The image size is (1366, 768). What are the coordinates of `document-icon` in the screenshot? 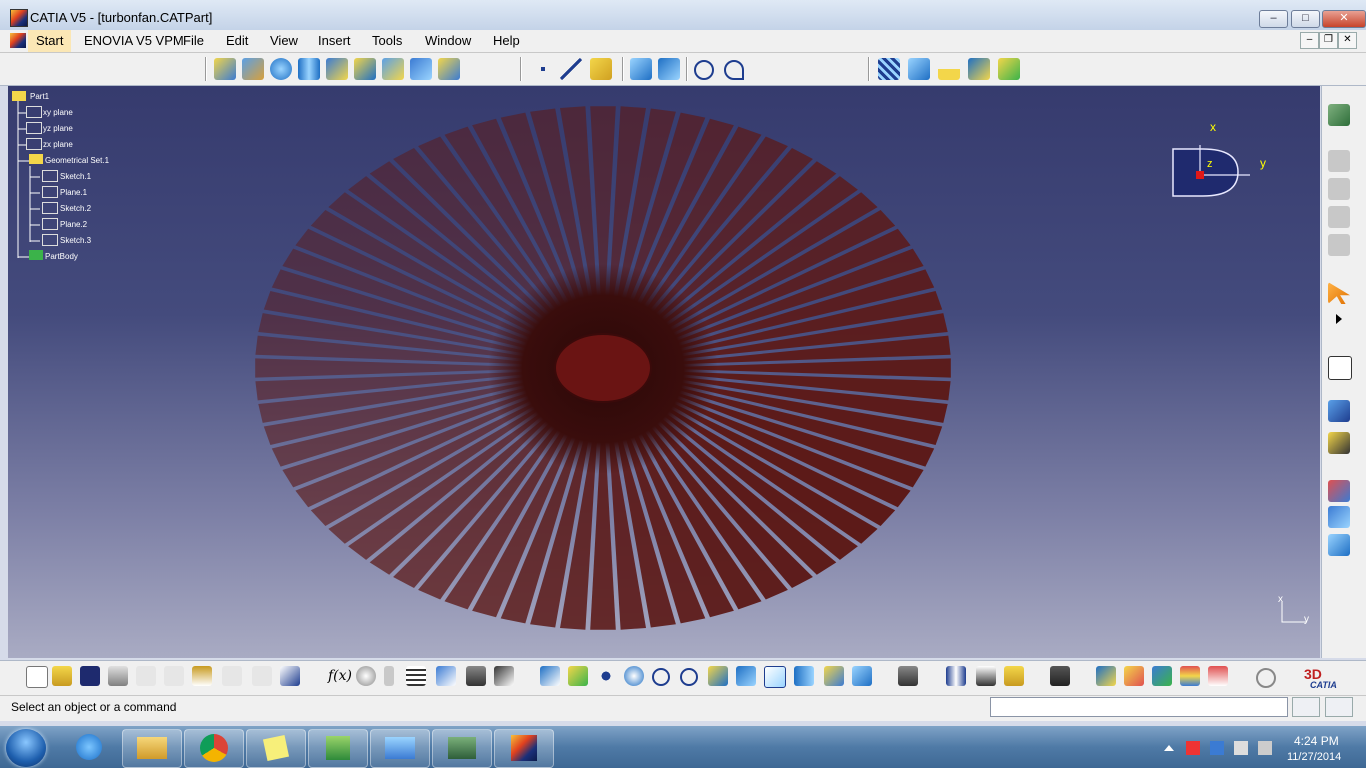 It's located at (18, 40).